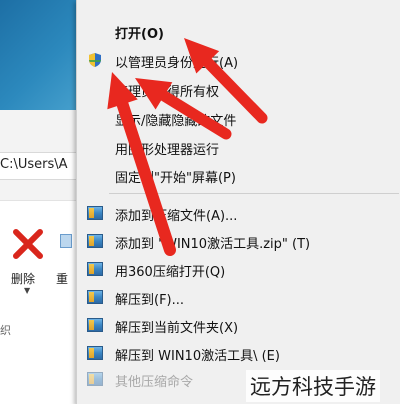 The height and width of the screenshot is (404, 400). Describe the element at coordinates (154, 382) in the screenshot. I see `menu-item-label: 其他压缩命令` at that location.